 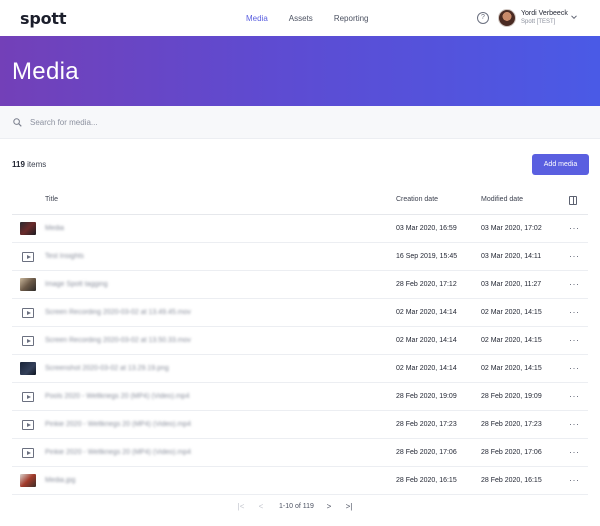 What do you see at coordinates (60, 480) in the screenshot?
I see `media-title: Media.jpg` at bounding box center [60, 480].